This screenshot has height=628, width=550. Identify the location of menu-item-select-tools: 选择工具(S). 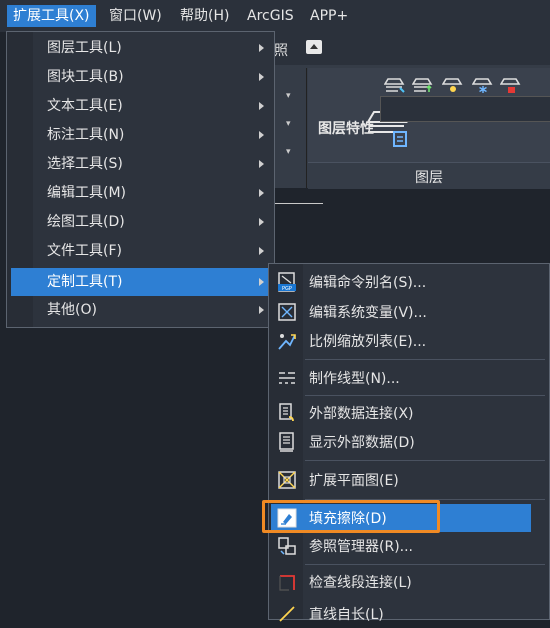
(140, 164).